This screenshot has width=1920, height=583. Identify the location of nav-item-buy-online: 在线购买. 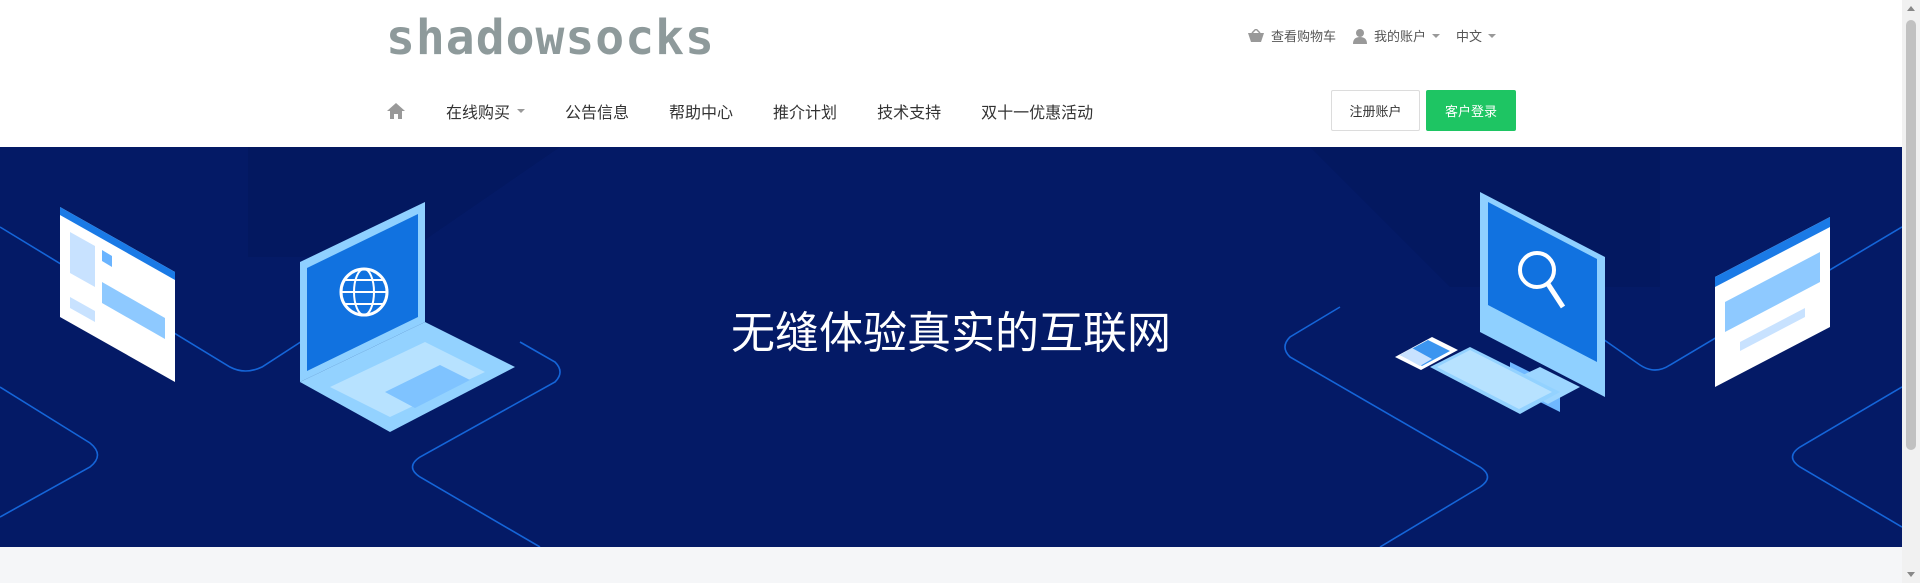
(486, 111).